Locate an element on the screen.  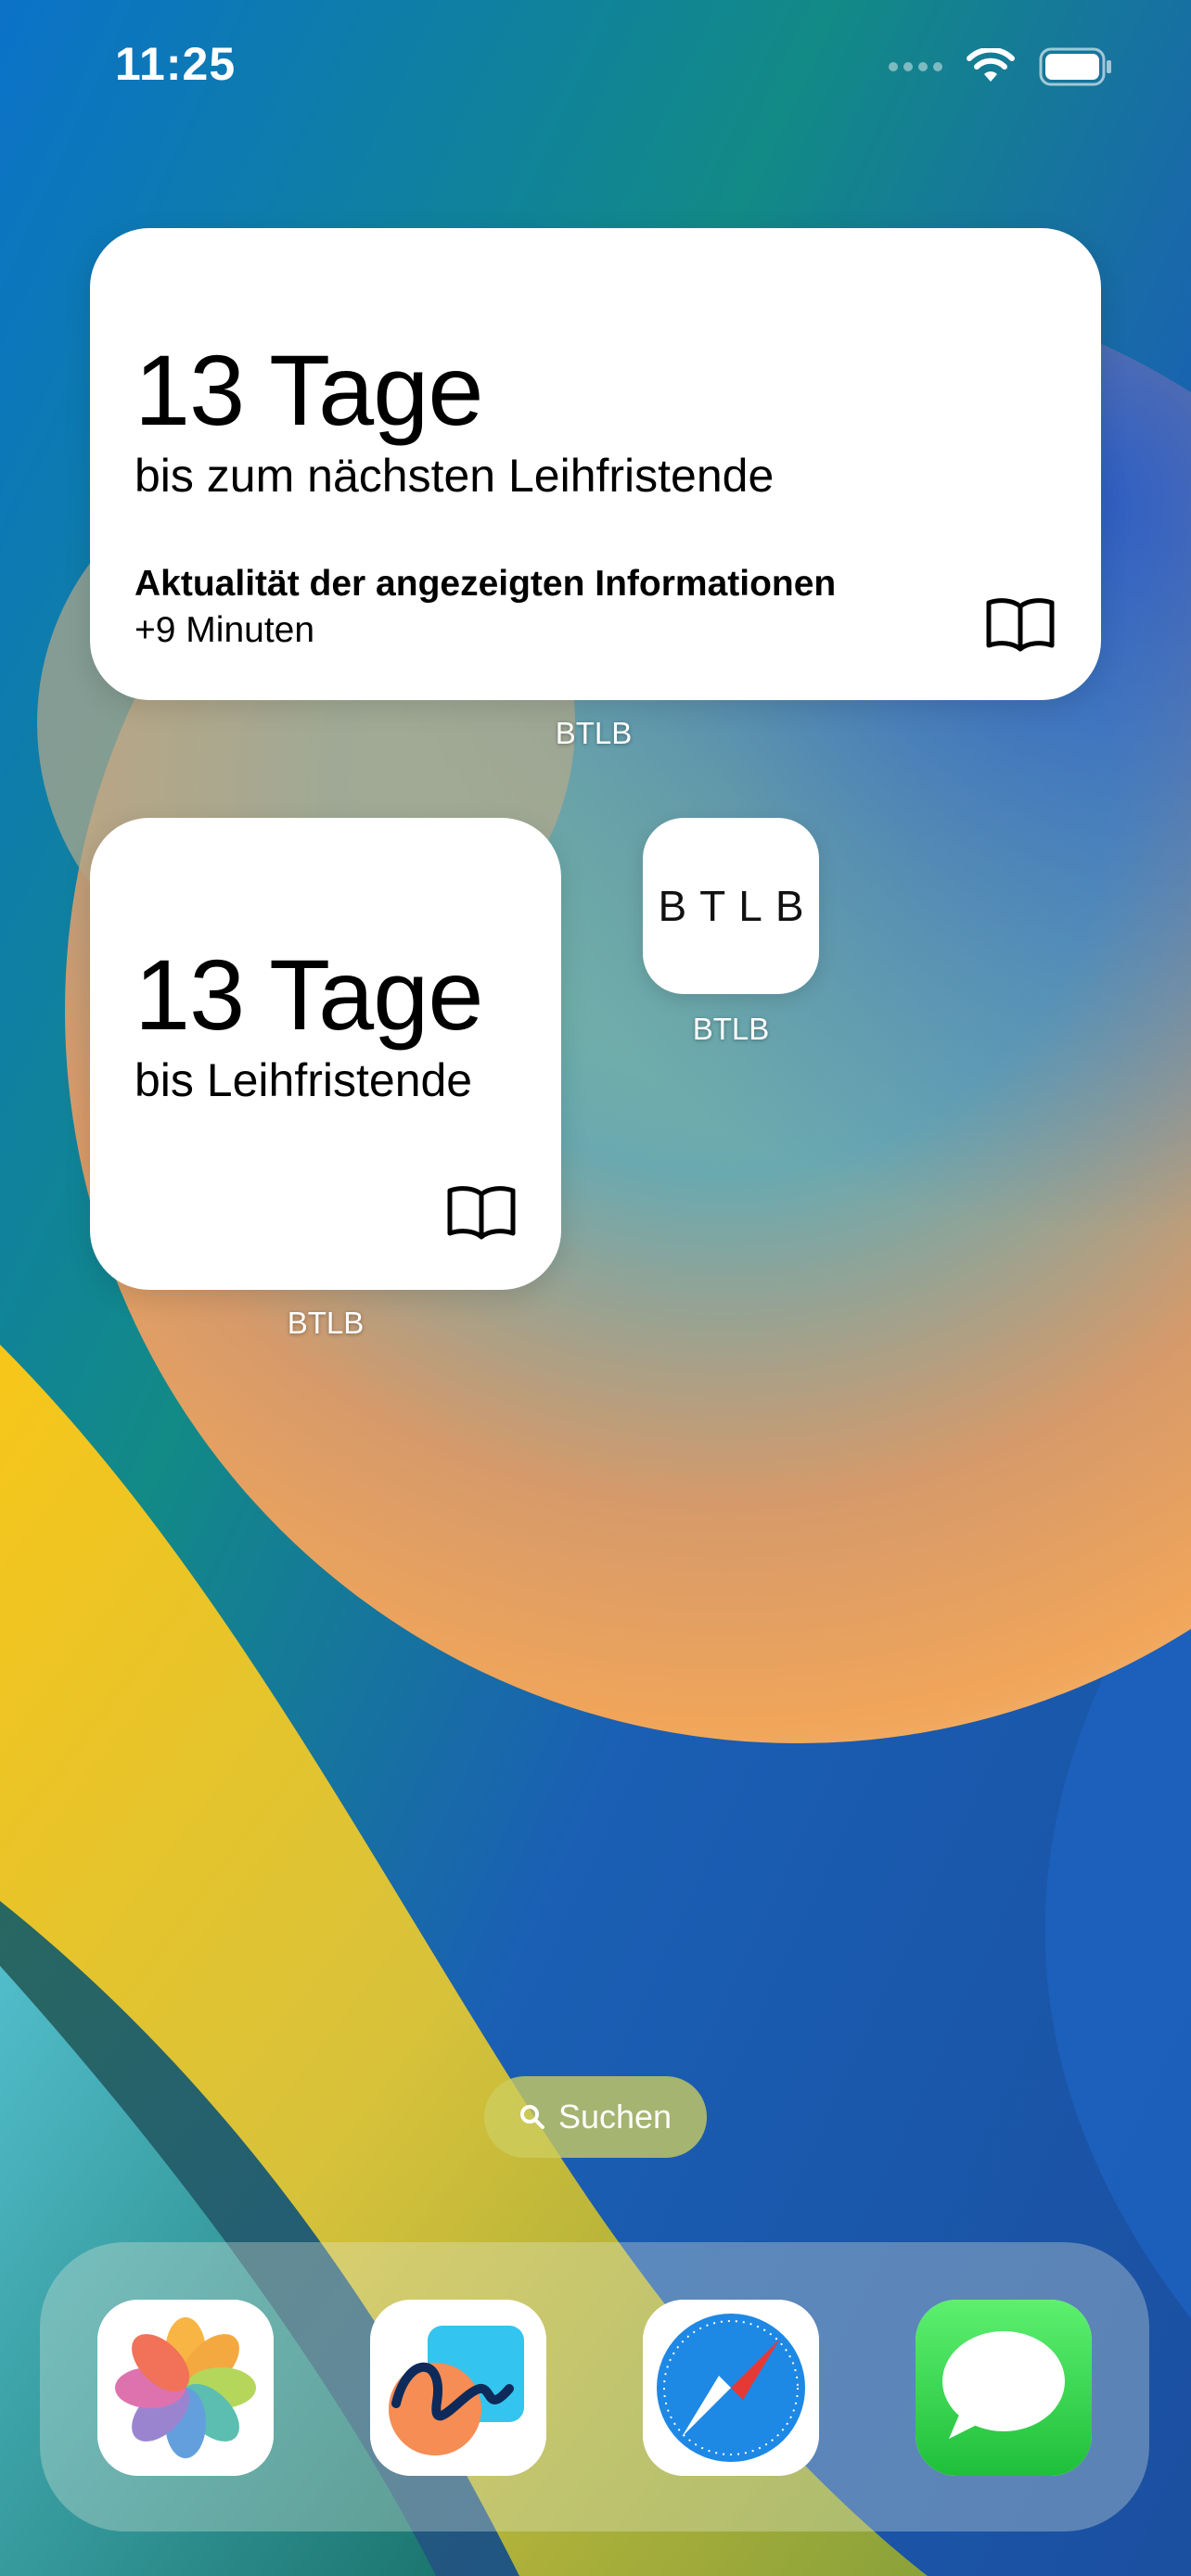
status-time: 11:25 is located at coordinates (176, 64).